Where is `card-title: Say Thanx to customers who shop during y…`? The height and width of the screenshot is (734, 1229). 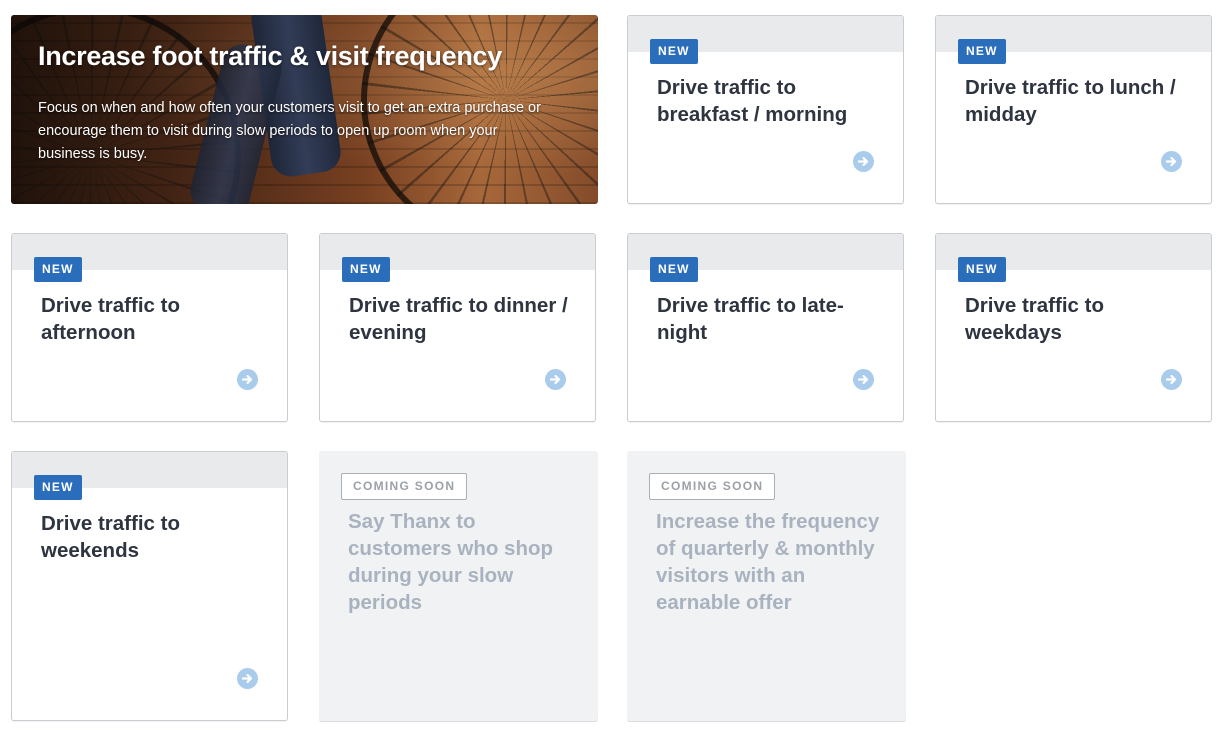
card-title: Say Thanx to customers who shop during y… is located at coordinates (451, 562).